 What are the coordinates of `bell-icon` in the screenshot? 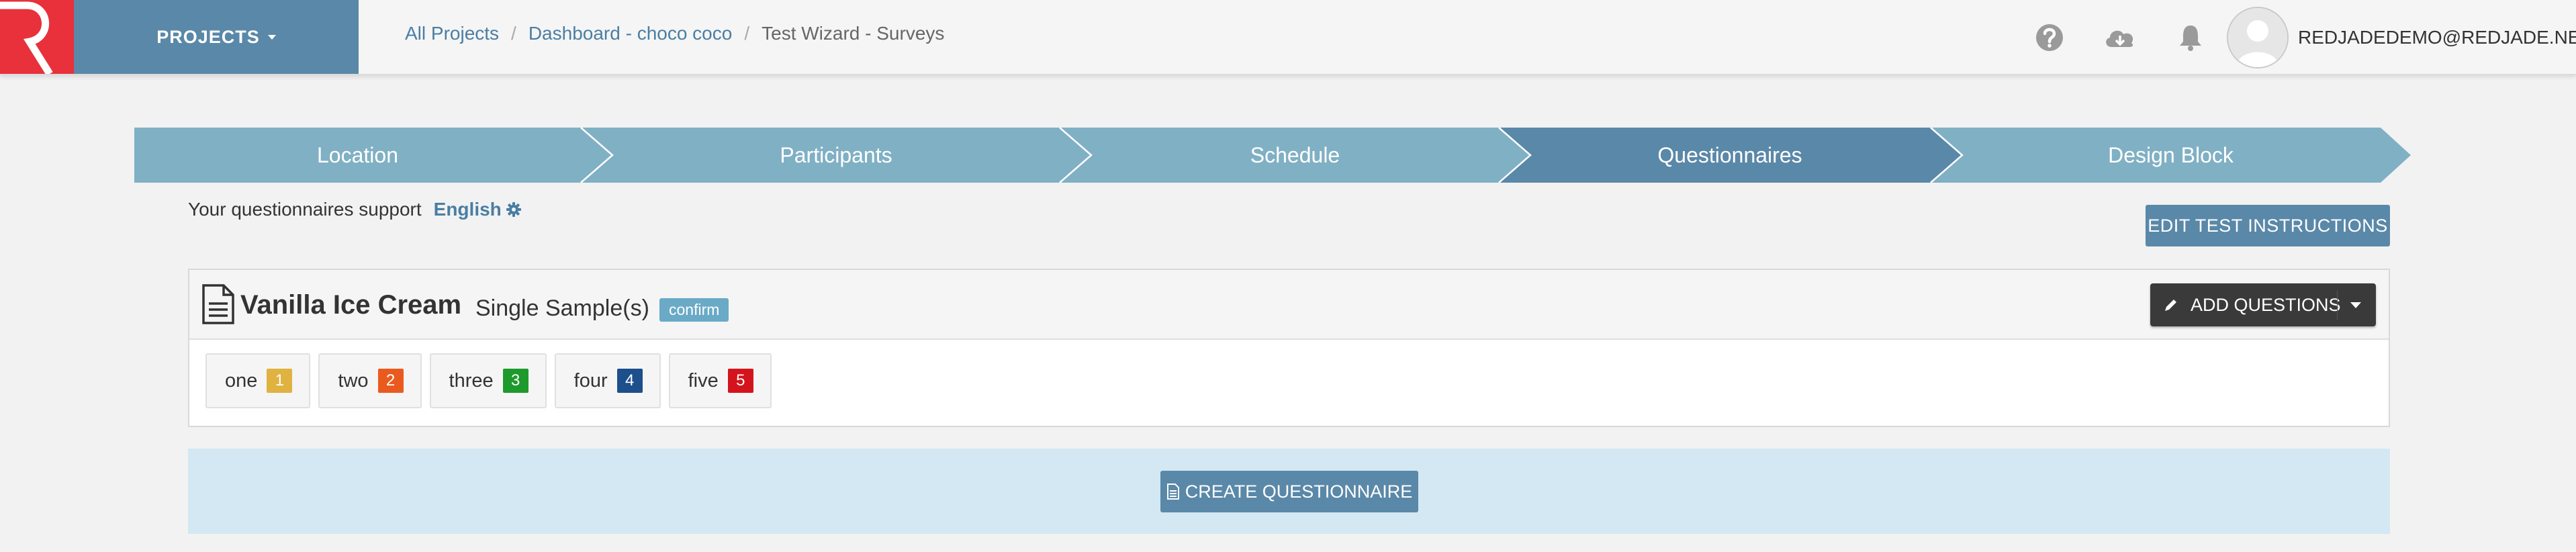 It's located at (2190, 37).